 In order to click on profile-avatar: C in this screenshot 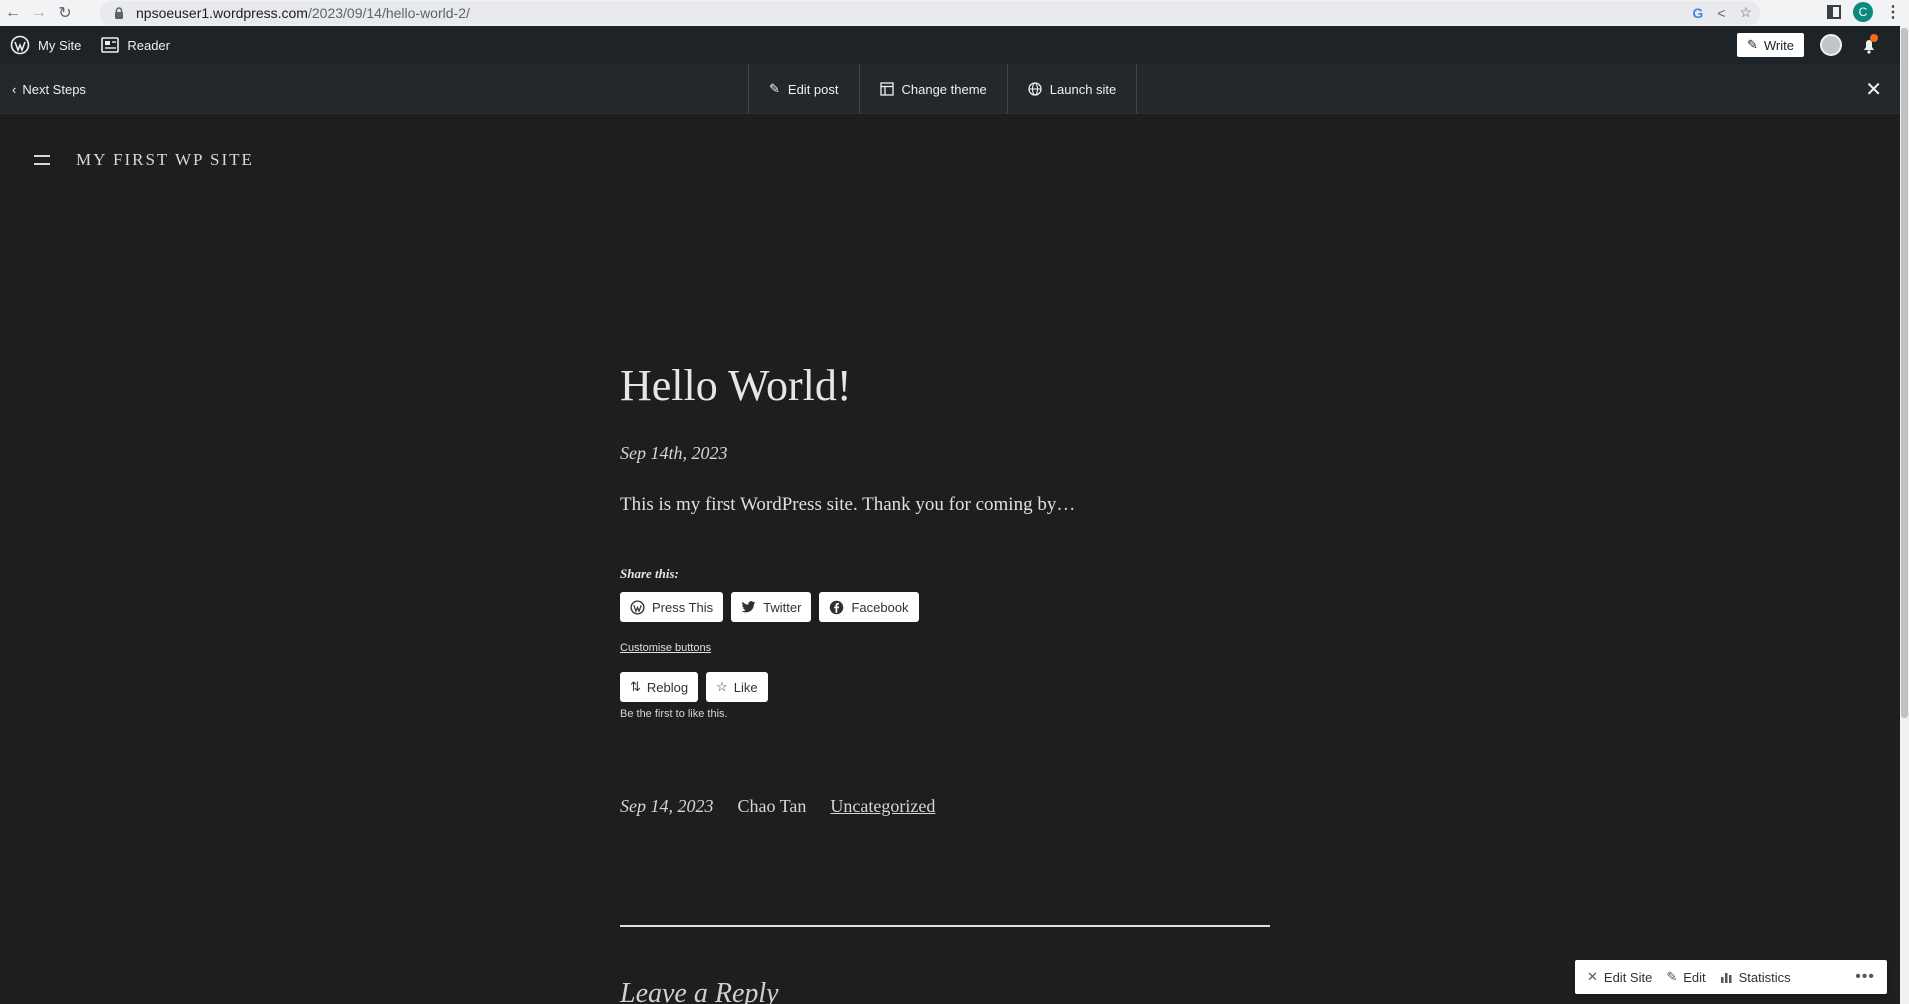, I will do `click(1863, 12)`.